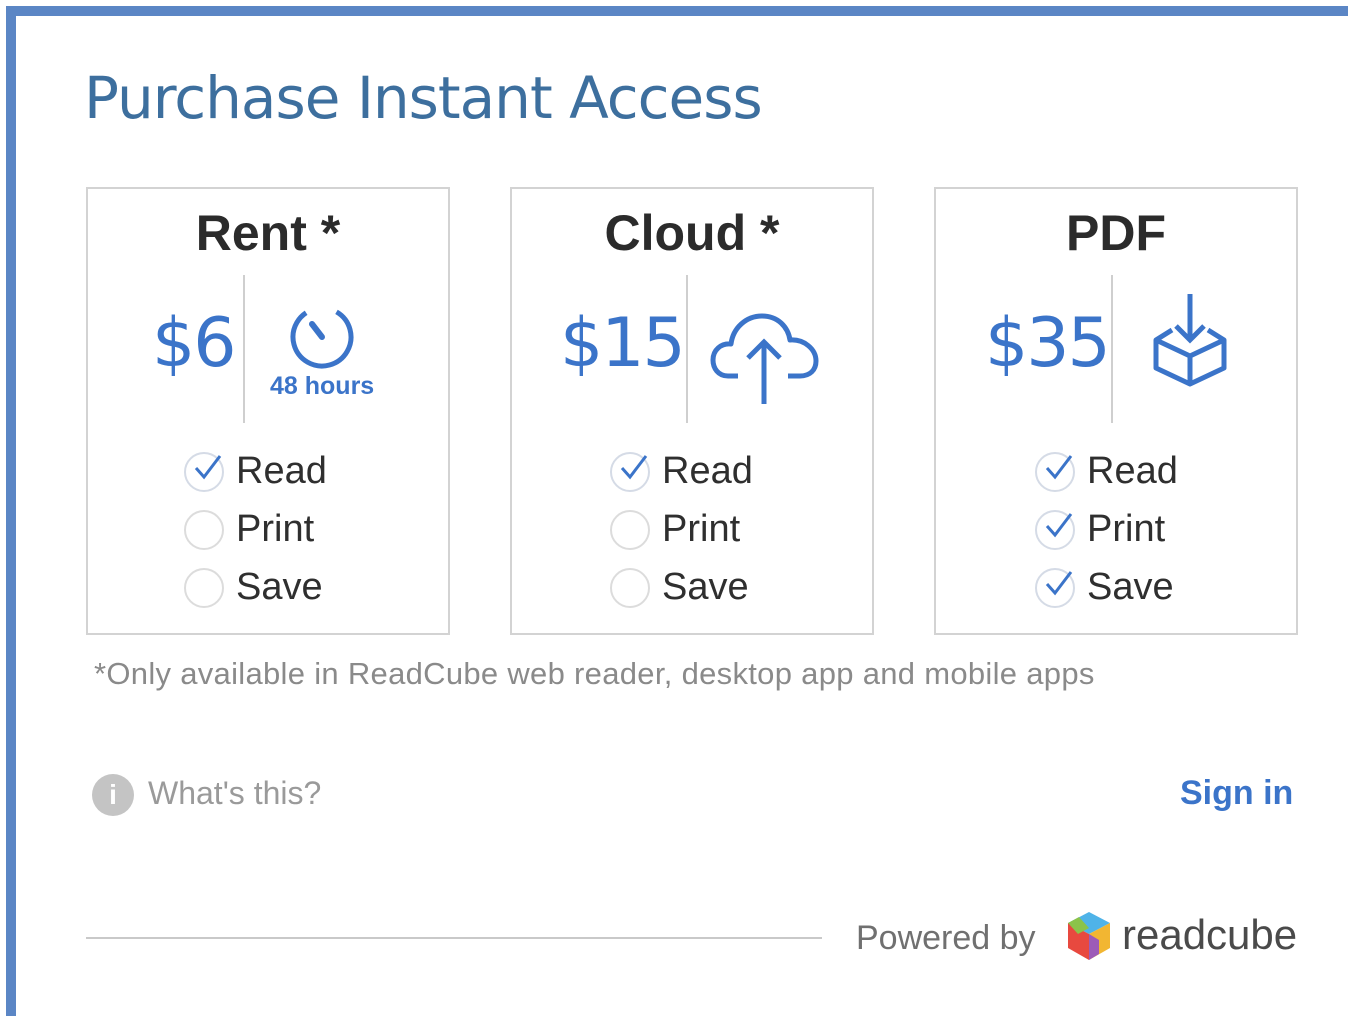 This screenshot has height=1016, width=1348. I want to click on rental-duration: 48 hours, so click(322, 386).